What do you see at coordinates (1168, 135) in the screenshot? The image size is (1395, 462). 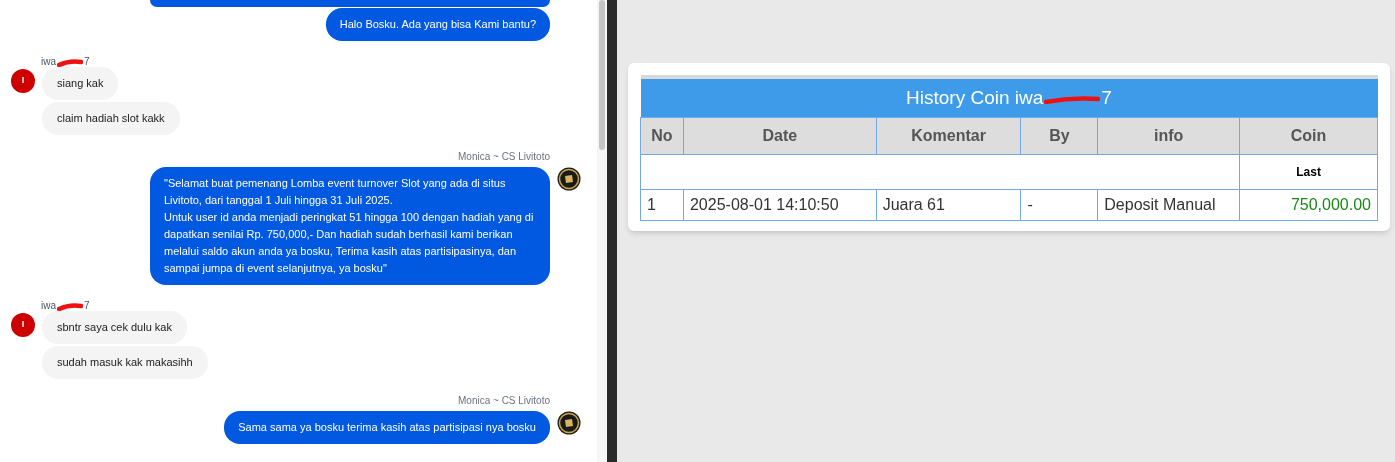 I see `column-header: info` at bounding box center [1168, 135].